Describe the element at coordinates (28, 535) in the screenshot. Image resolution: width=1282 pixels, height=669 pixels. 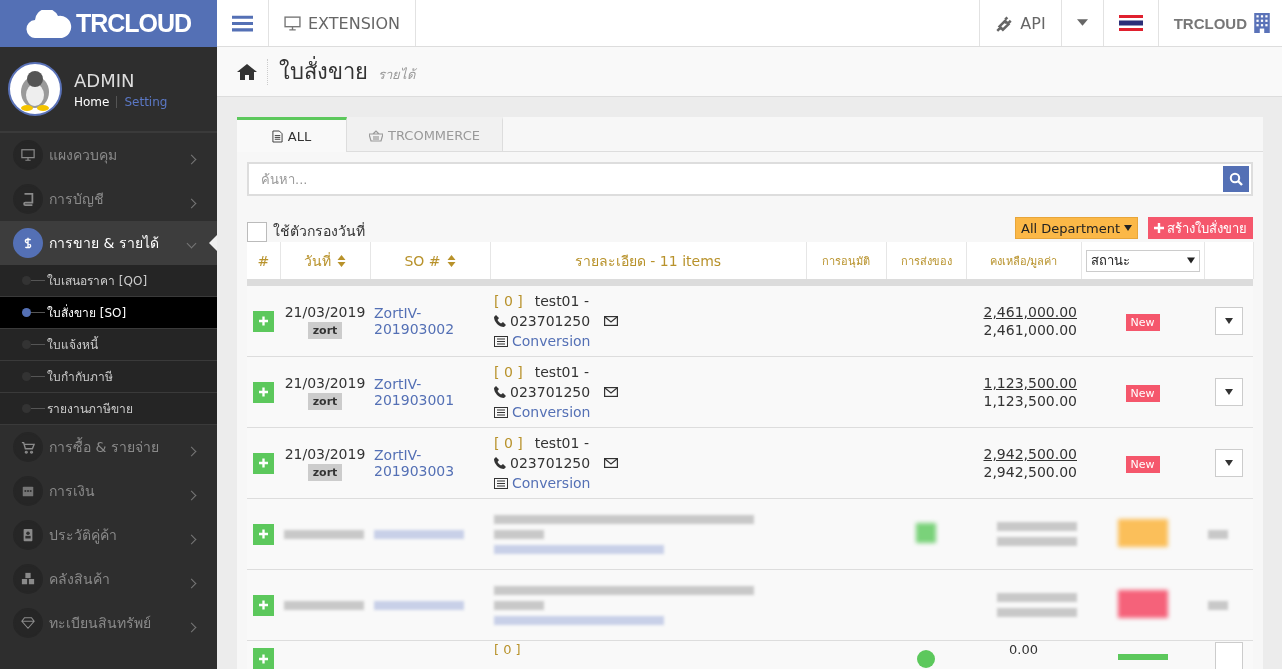
I see `contact-icon` at that location.